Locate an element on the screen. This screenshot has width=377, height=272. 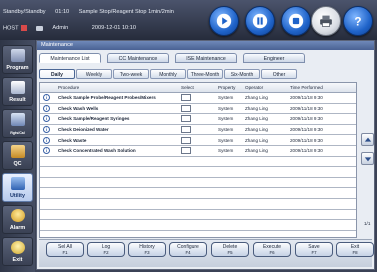
procedure-name: Check Waste is located at coordinates (72, 140).